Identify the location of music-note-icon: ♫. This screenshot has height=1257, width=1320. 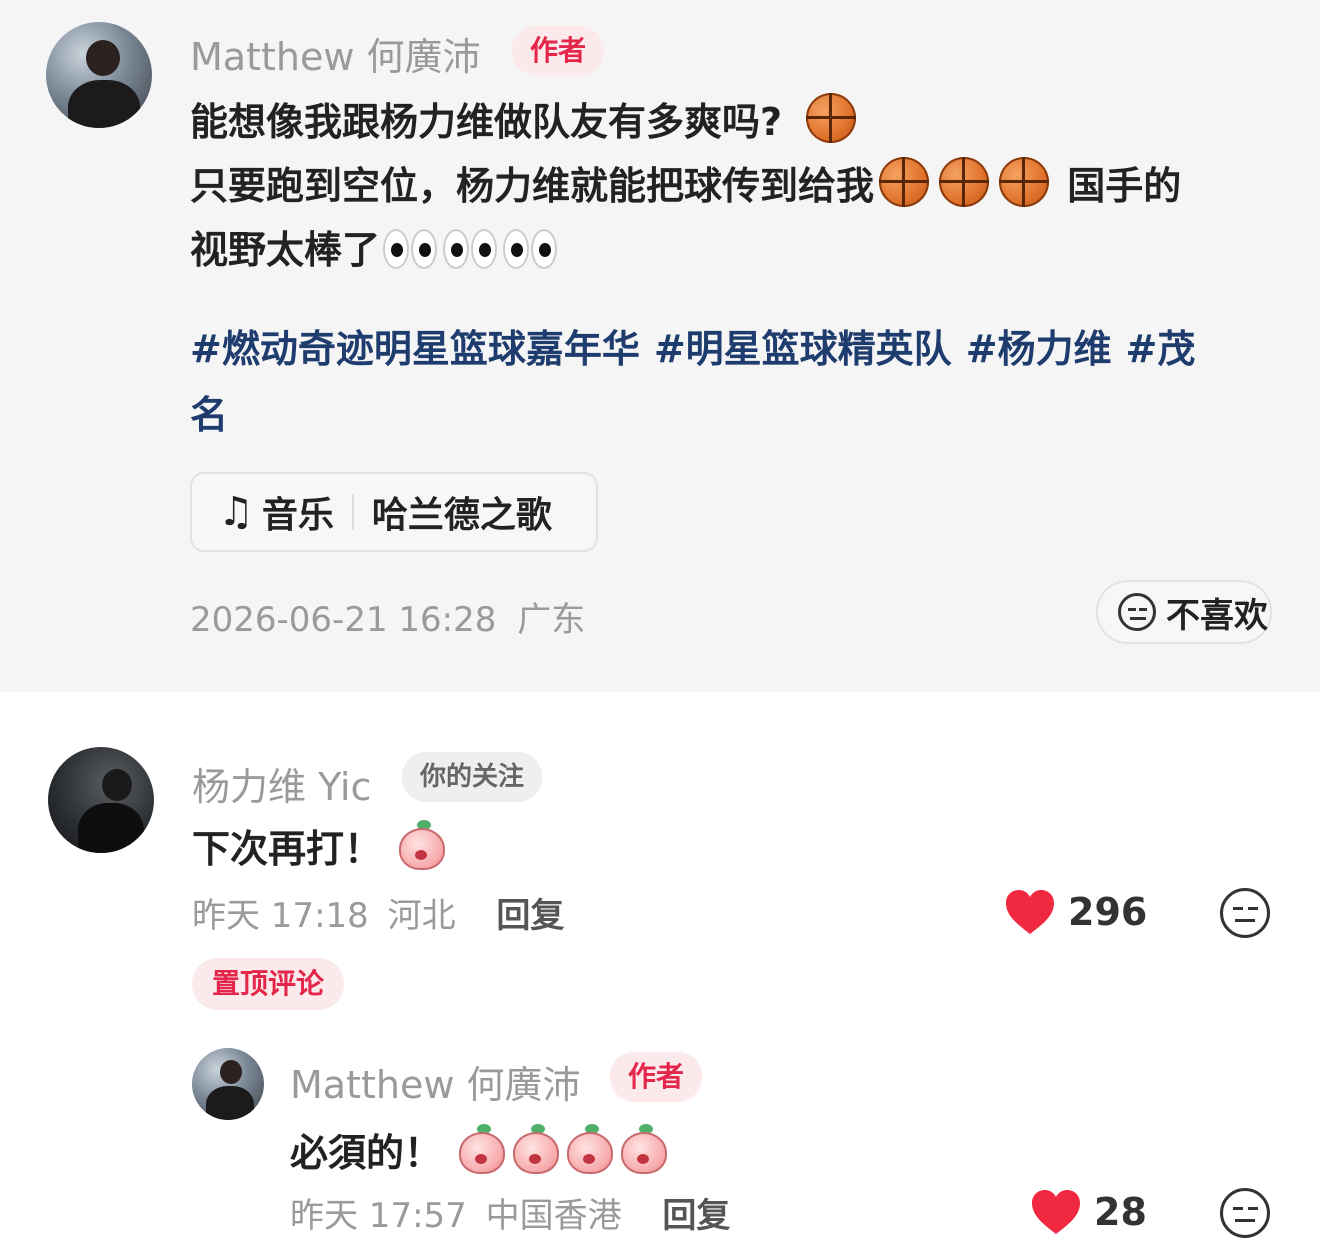
(236, 512).